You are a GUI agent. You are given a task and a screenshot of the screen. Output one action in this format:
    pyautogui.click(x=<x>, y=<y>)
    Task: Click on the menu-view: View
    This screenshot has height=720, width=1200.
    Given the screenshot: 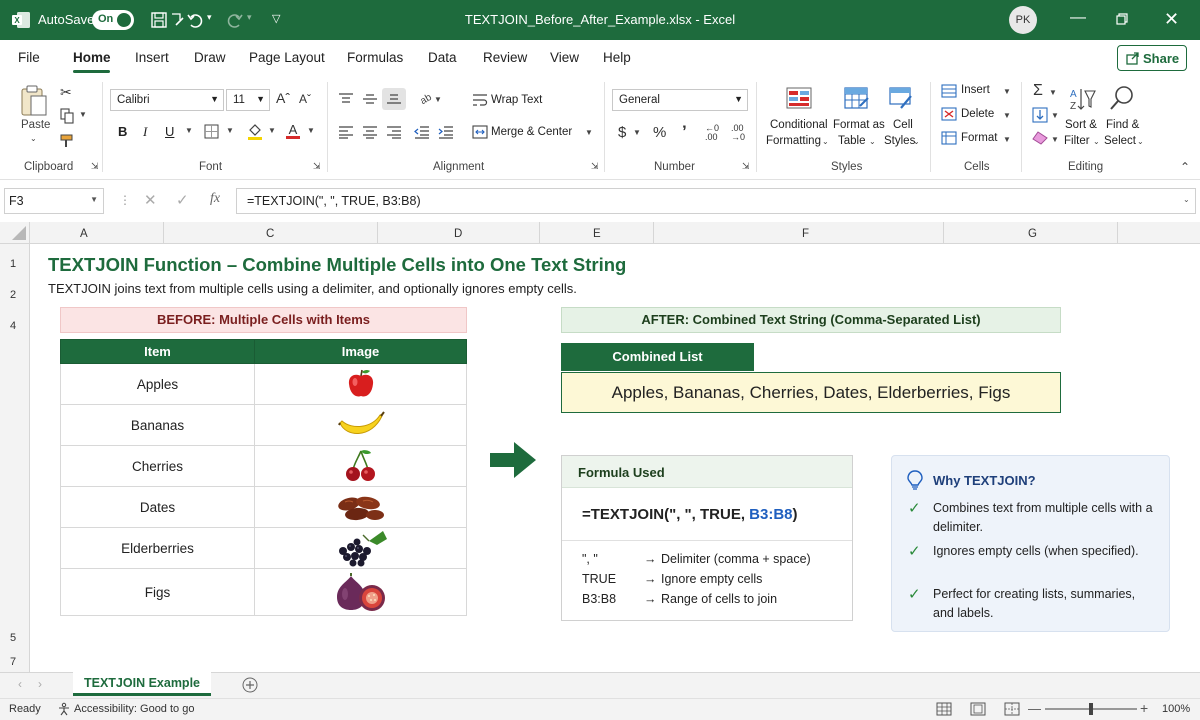 What is the action you would take?
    pyautogui.click(x=564, y=57)
    